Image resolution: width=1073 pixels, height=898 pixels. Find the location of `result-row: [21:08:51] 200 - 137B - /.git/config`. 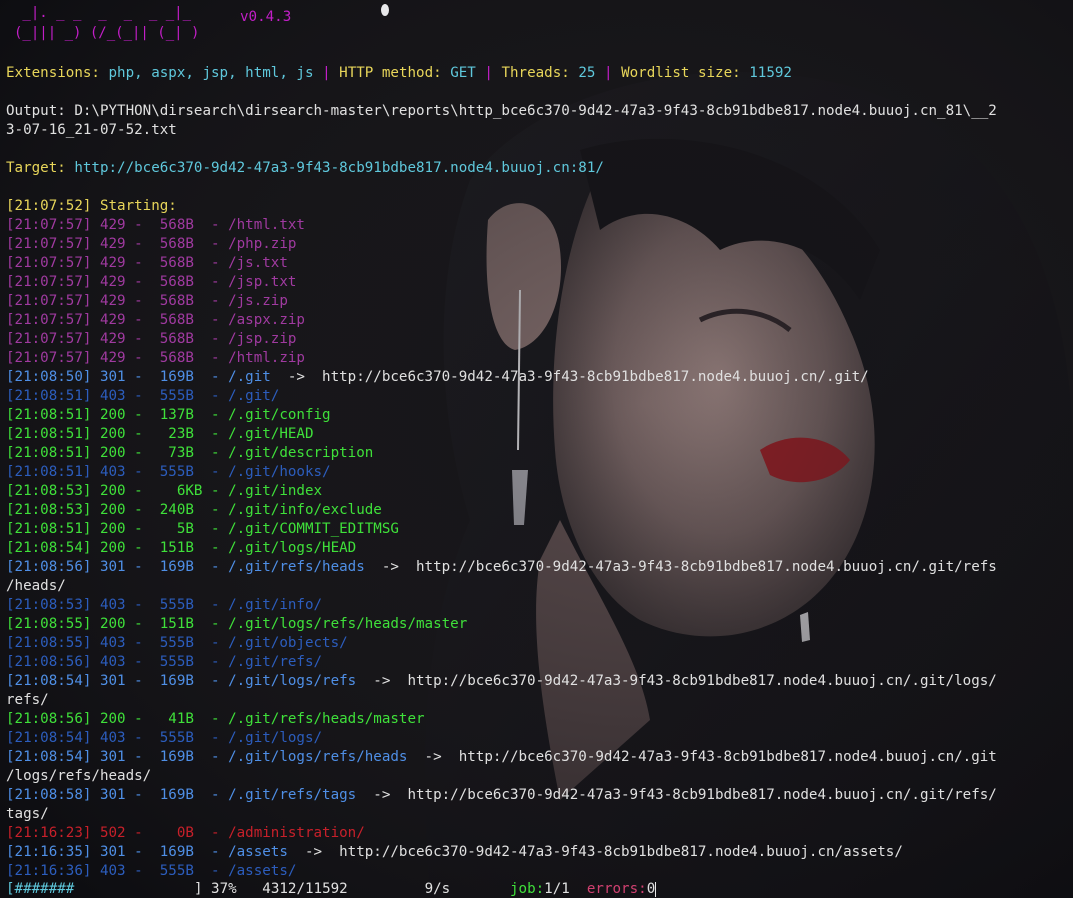

result-row: [21:08:51] 200 - 137B - /.git/config is located at coordinates (168, 415).